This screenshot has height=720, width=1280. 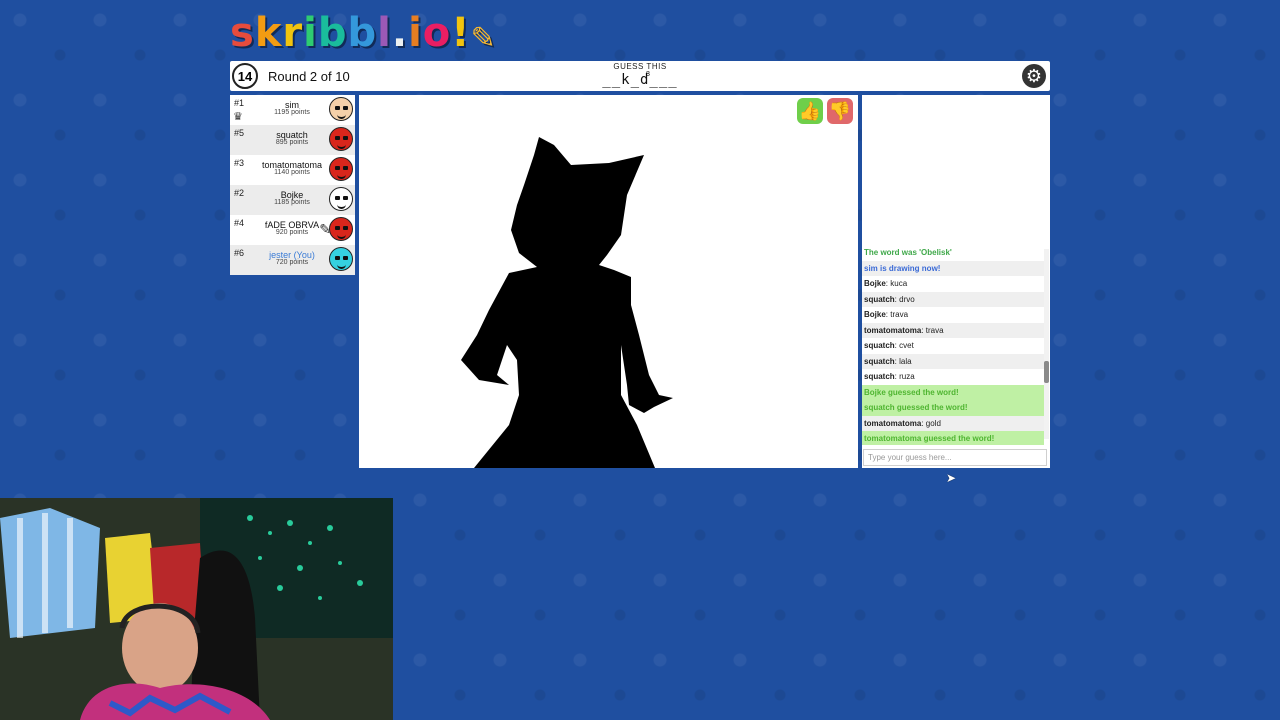 What do you see at coordinates (400, 33) in the screenshot?
I see `logo-letter: .` at bounding box center [400, 33].